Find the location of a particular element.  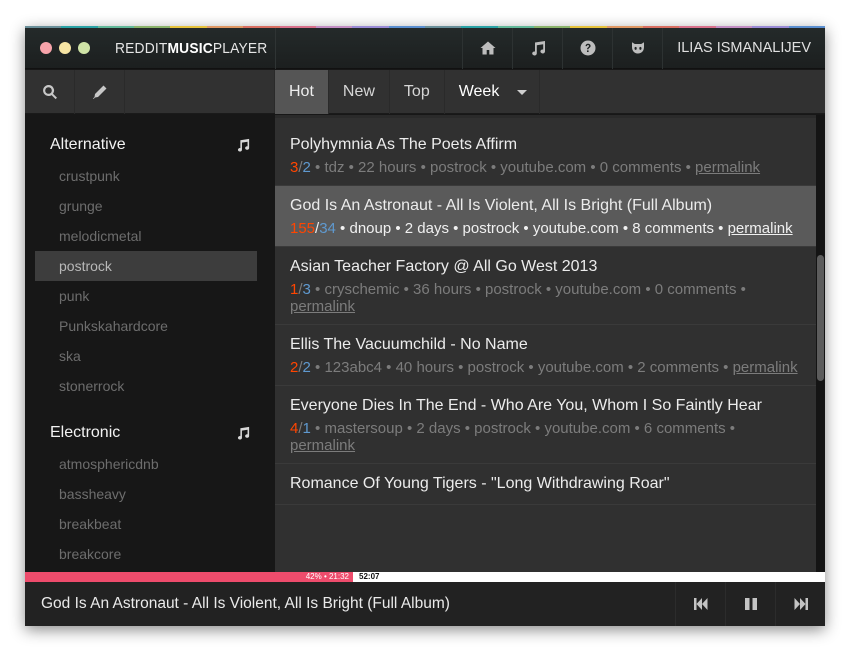

edit-button is located at coordinates (100, 92).